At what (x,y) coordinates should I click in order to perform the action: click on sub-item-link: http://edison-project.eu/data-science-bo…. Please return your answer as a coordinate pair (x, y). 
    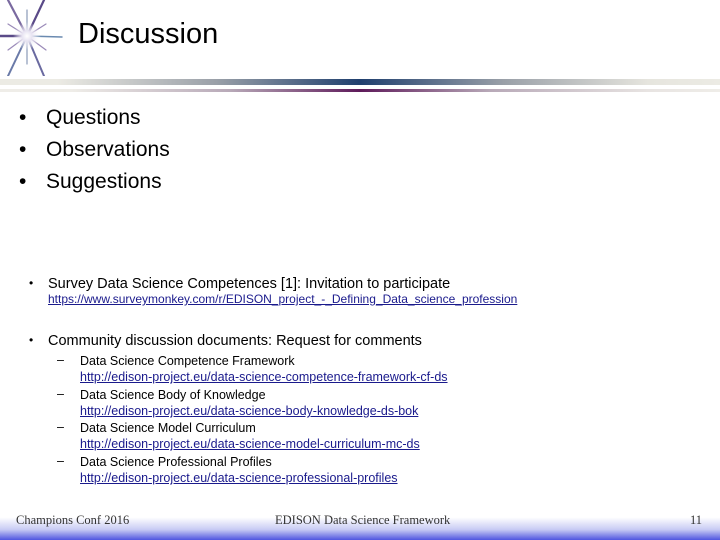
    Looking at the image, I should click on (249, 411).